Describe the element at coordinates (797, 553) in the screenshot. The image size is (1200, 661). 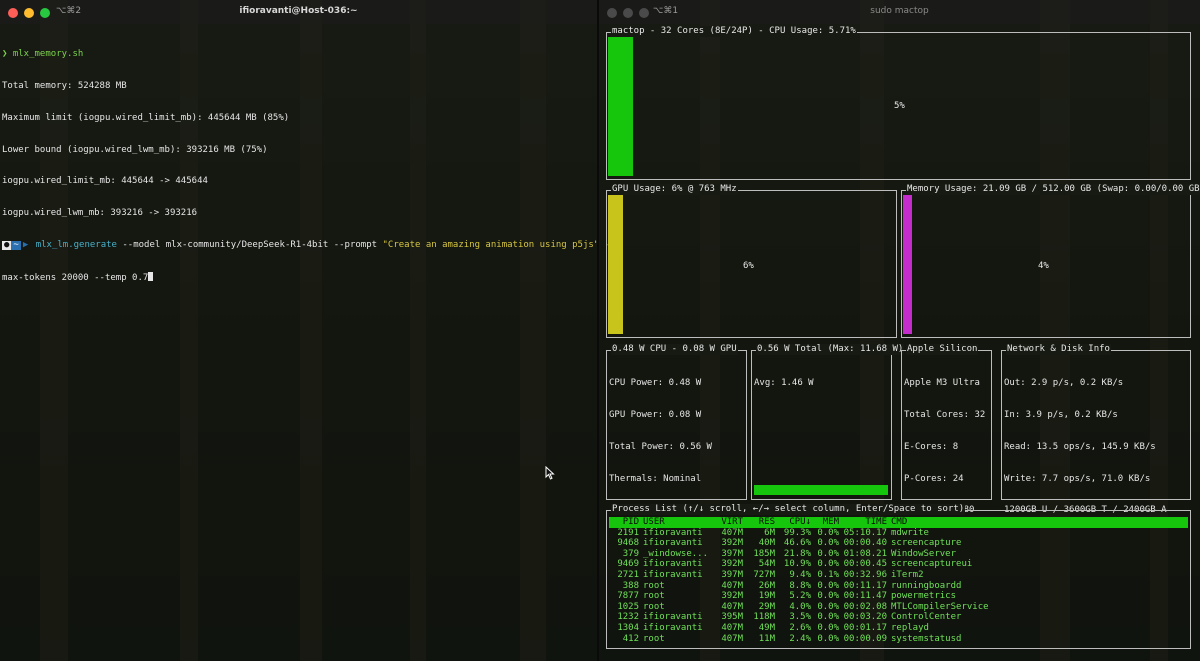
I see `cell-cpu: 21.8%` at that location.